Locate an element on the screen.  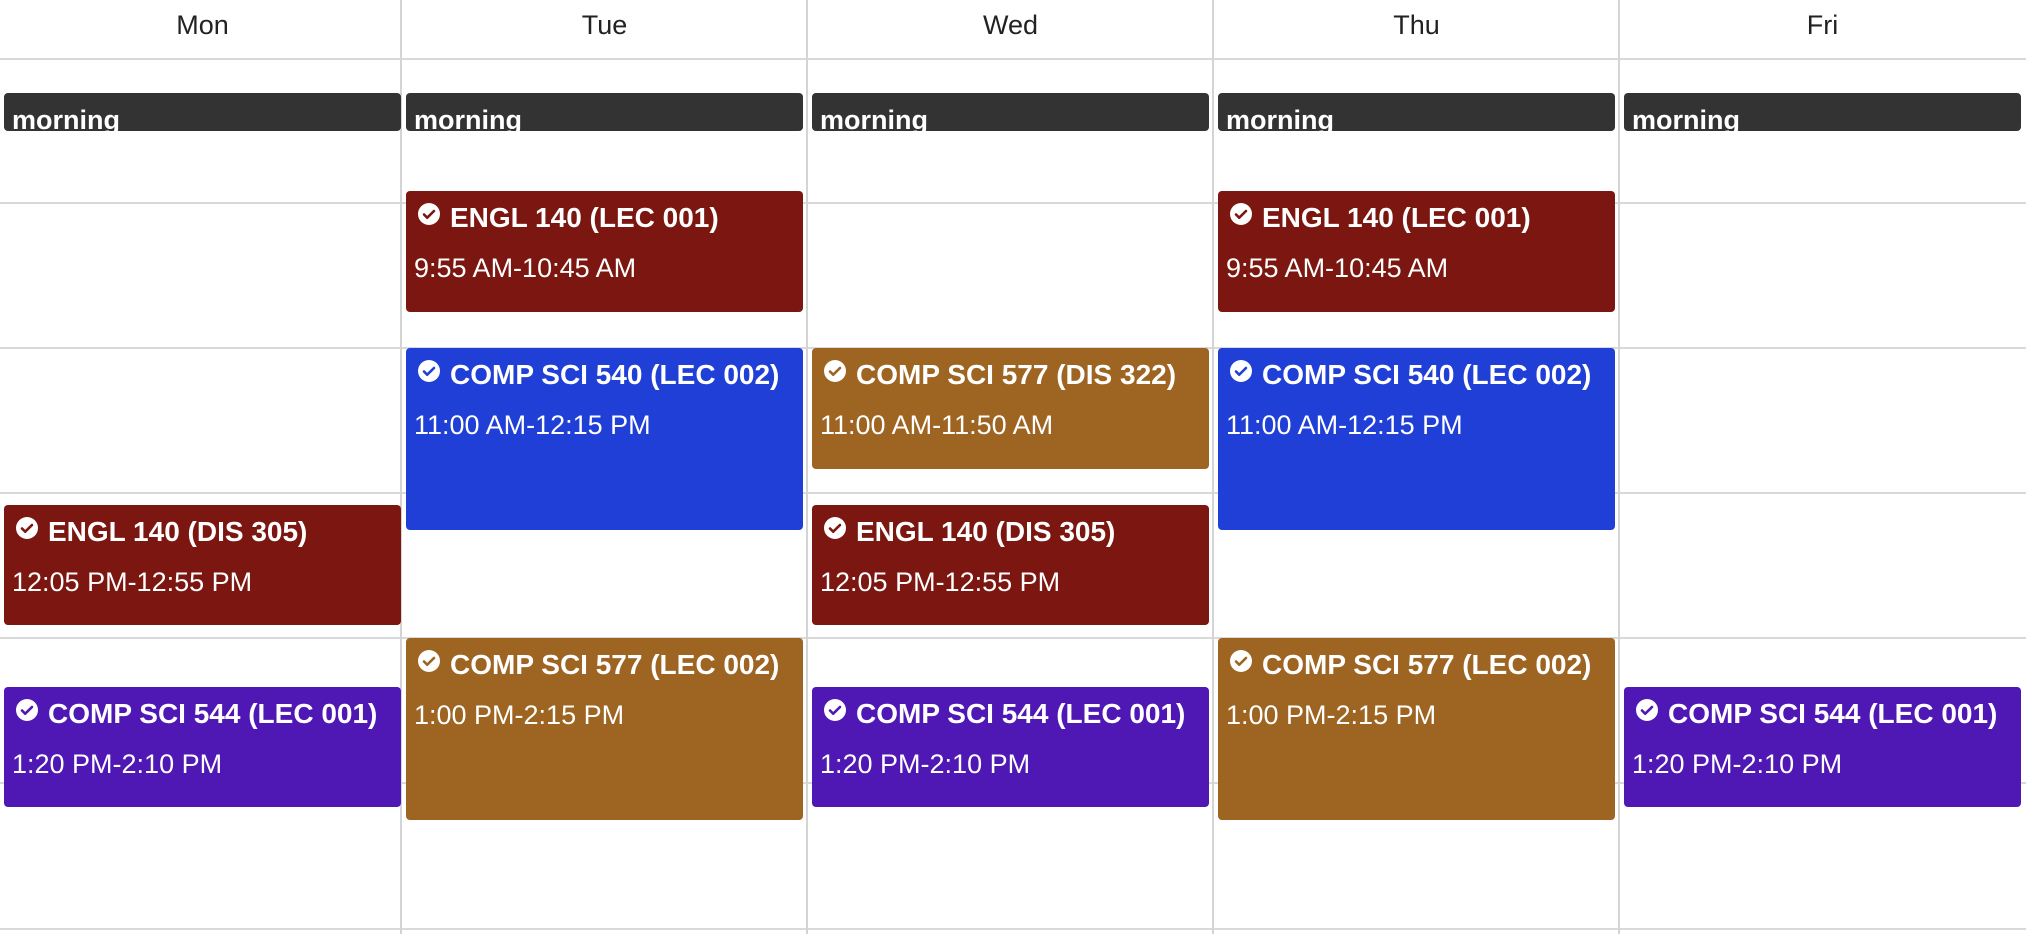
event-block: COMP SCI 577 (DIS 322) 11:00 AM-11:50 AM is located at coordinates (1010, 408).